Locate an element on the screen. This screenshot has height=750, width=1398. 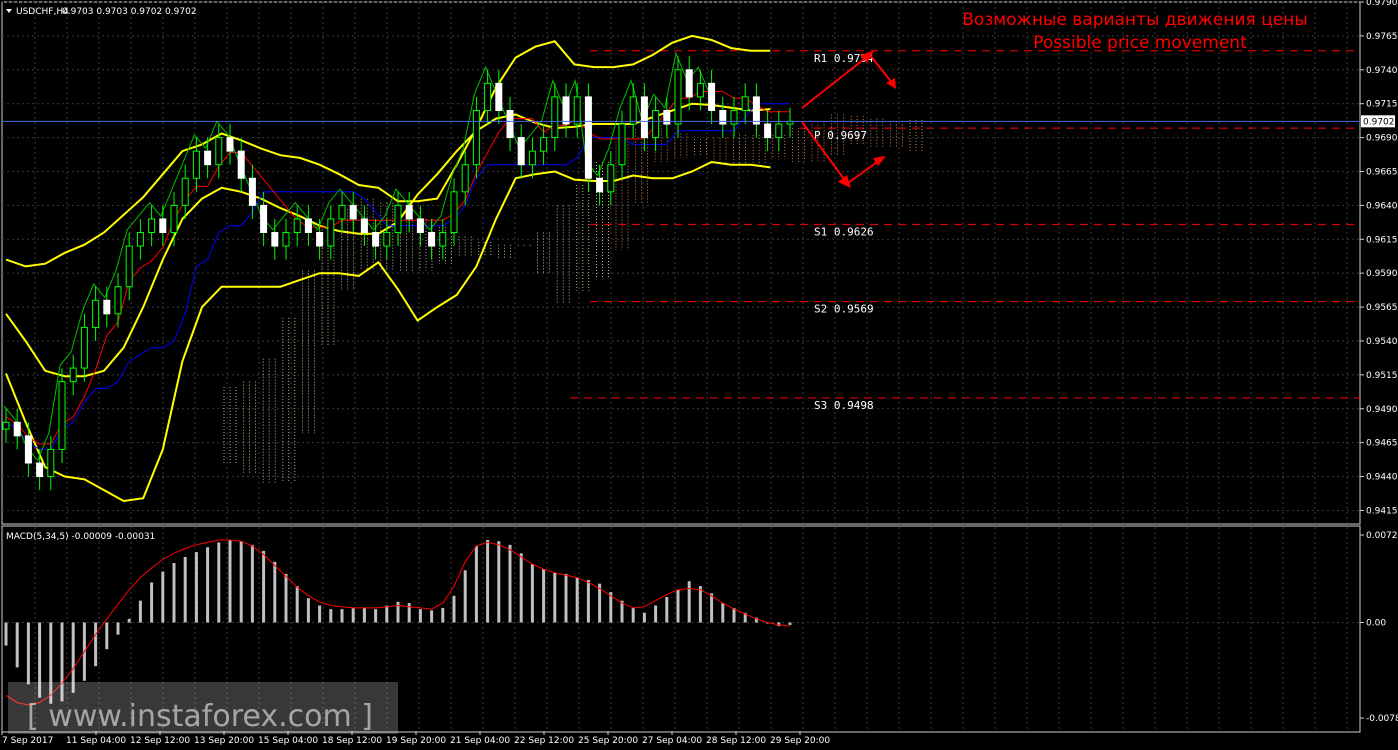
x-tick-label: 19 Sep 20:00 is located at coordinates (416, 741).